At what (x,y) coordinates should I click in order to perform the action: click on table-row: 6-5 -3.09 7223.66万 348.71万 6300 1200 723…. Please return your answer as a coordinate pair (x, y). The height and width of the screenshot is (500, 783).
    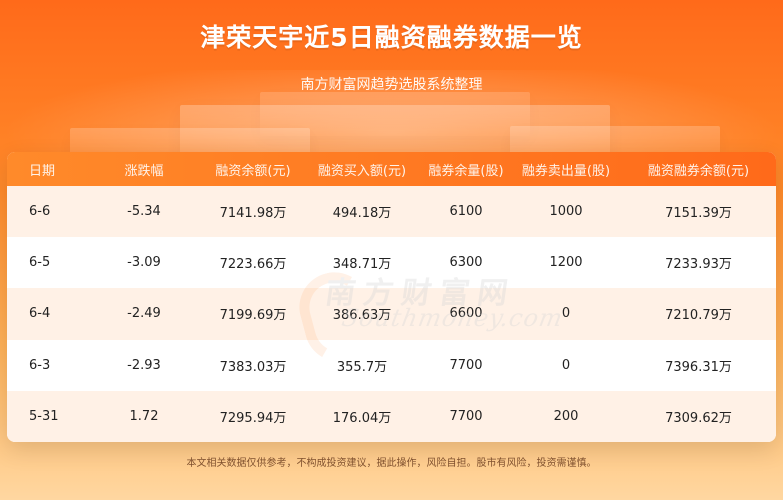
    Looking at the image, I should click on (391, 263).